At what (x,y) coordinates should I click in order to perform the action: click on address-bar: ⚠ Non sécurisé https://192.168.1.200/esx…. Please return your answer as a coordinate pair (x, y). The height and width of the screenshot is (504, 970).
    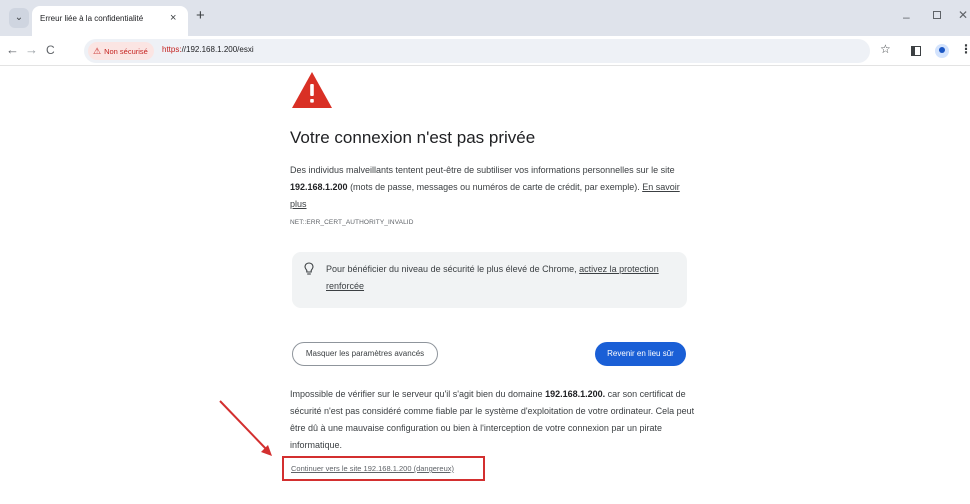
    Looking at the image, I should click on (477, 51).